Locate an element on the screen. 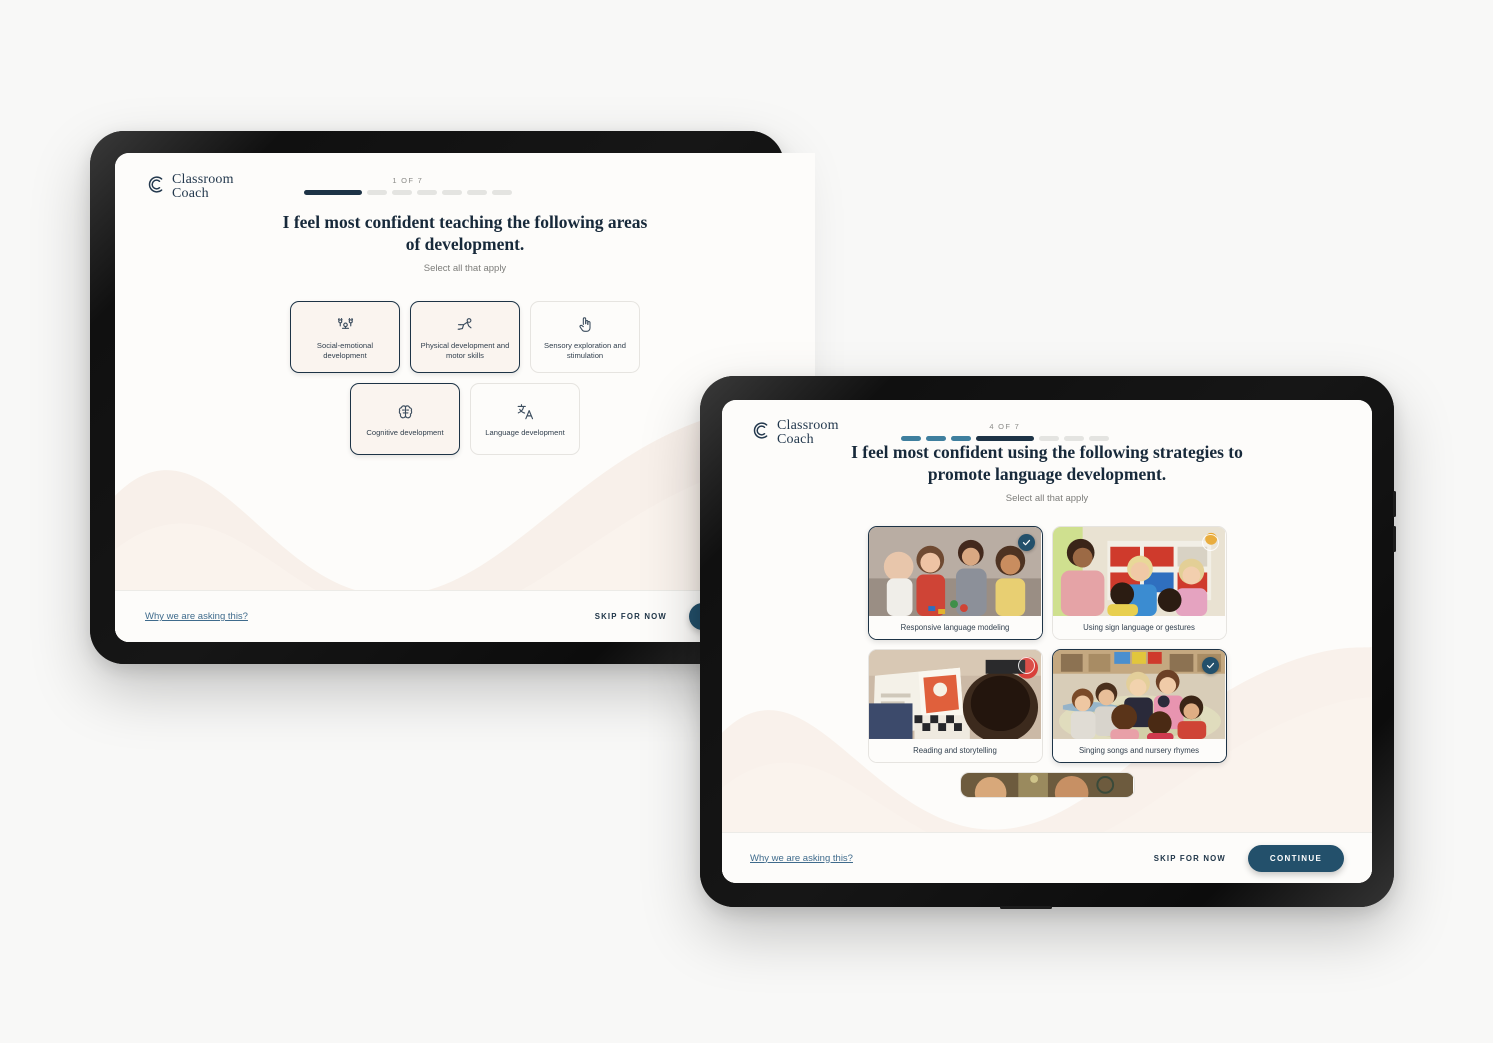  progress-label: 1 OF 7 is located at coordinates (408, 180).